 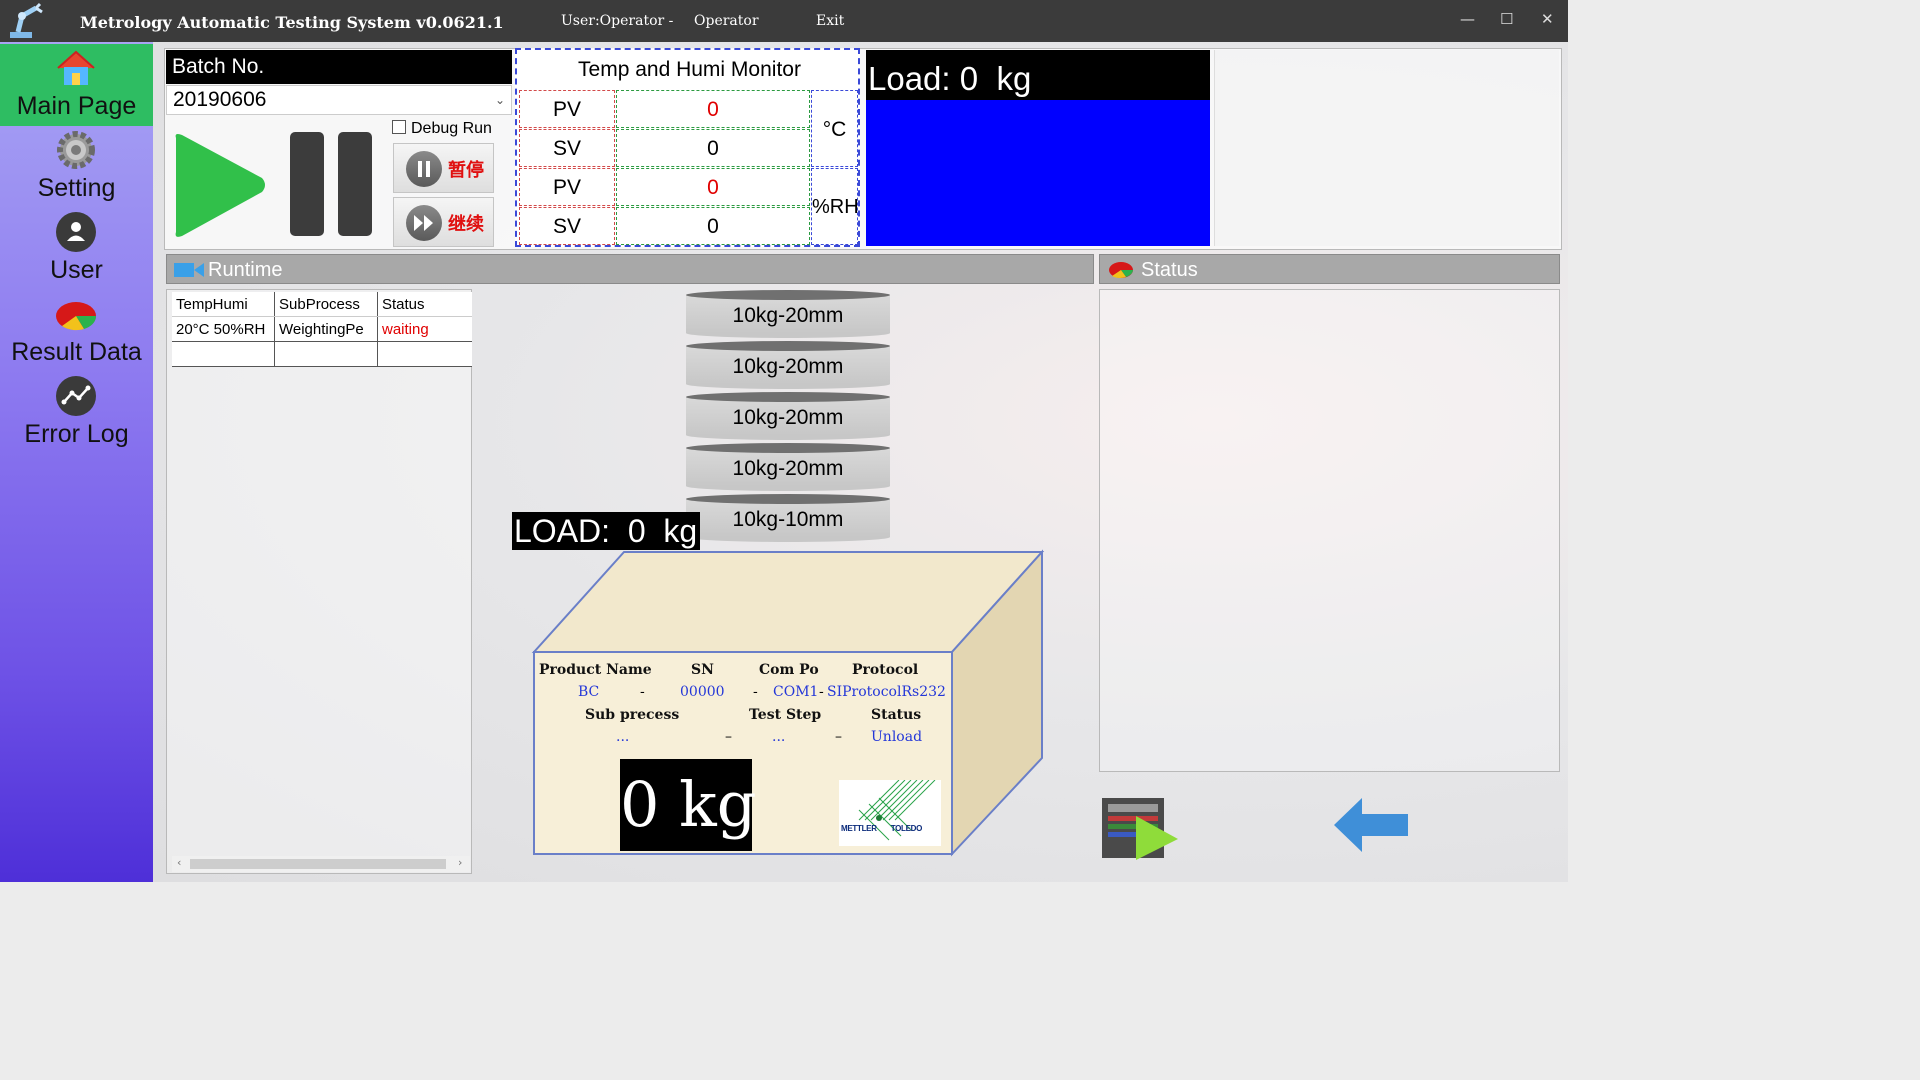 What do you see at coordinates (567, 226) in the screenshot?
I see `humi-sv-label: SV` at bounding box center [567, 226].